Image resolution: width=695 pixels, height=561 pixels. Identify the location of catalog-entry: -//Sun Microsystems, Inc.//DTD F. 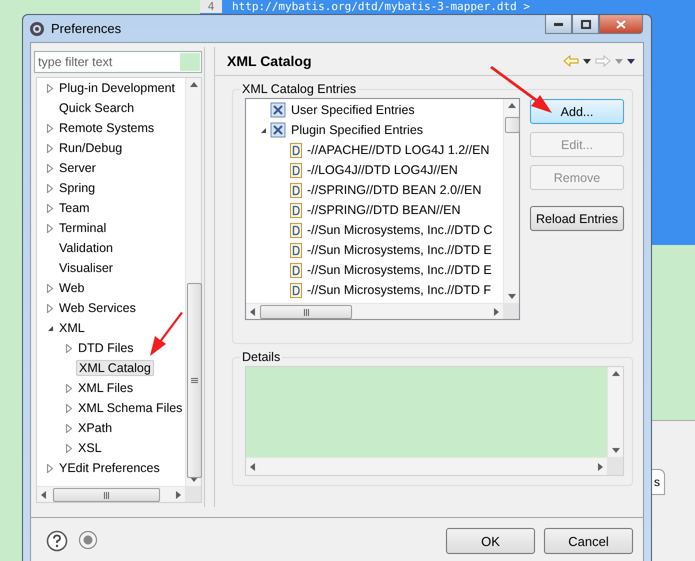
(399, 290).